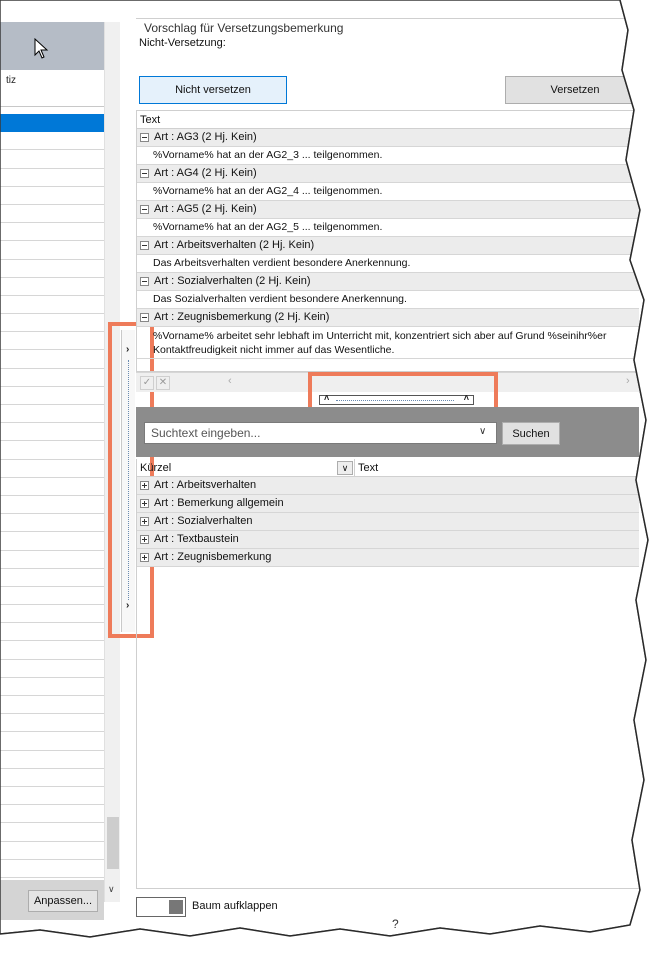 This screenshot has width=659, height=953. Describe the element at coordinates (388, 318) in the screenshot. I see `group-row: Art : Zeugnisbemerkung (2 Hj. Kein)` at that location.